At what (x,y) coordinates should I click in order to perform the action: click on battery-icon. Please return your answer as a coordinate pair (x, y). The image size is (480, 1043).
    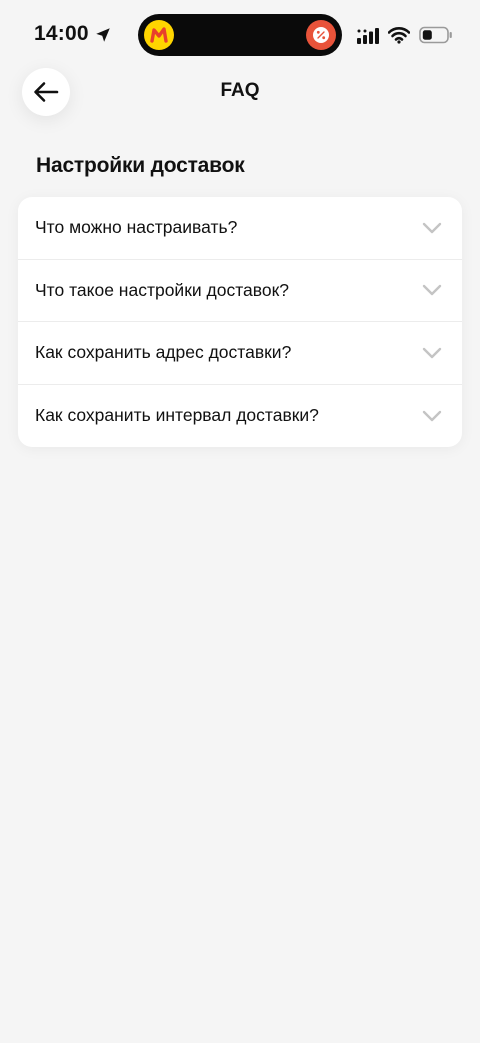
    Looking at the image, I should click on (435, 35).